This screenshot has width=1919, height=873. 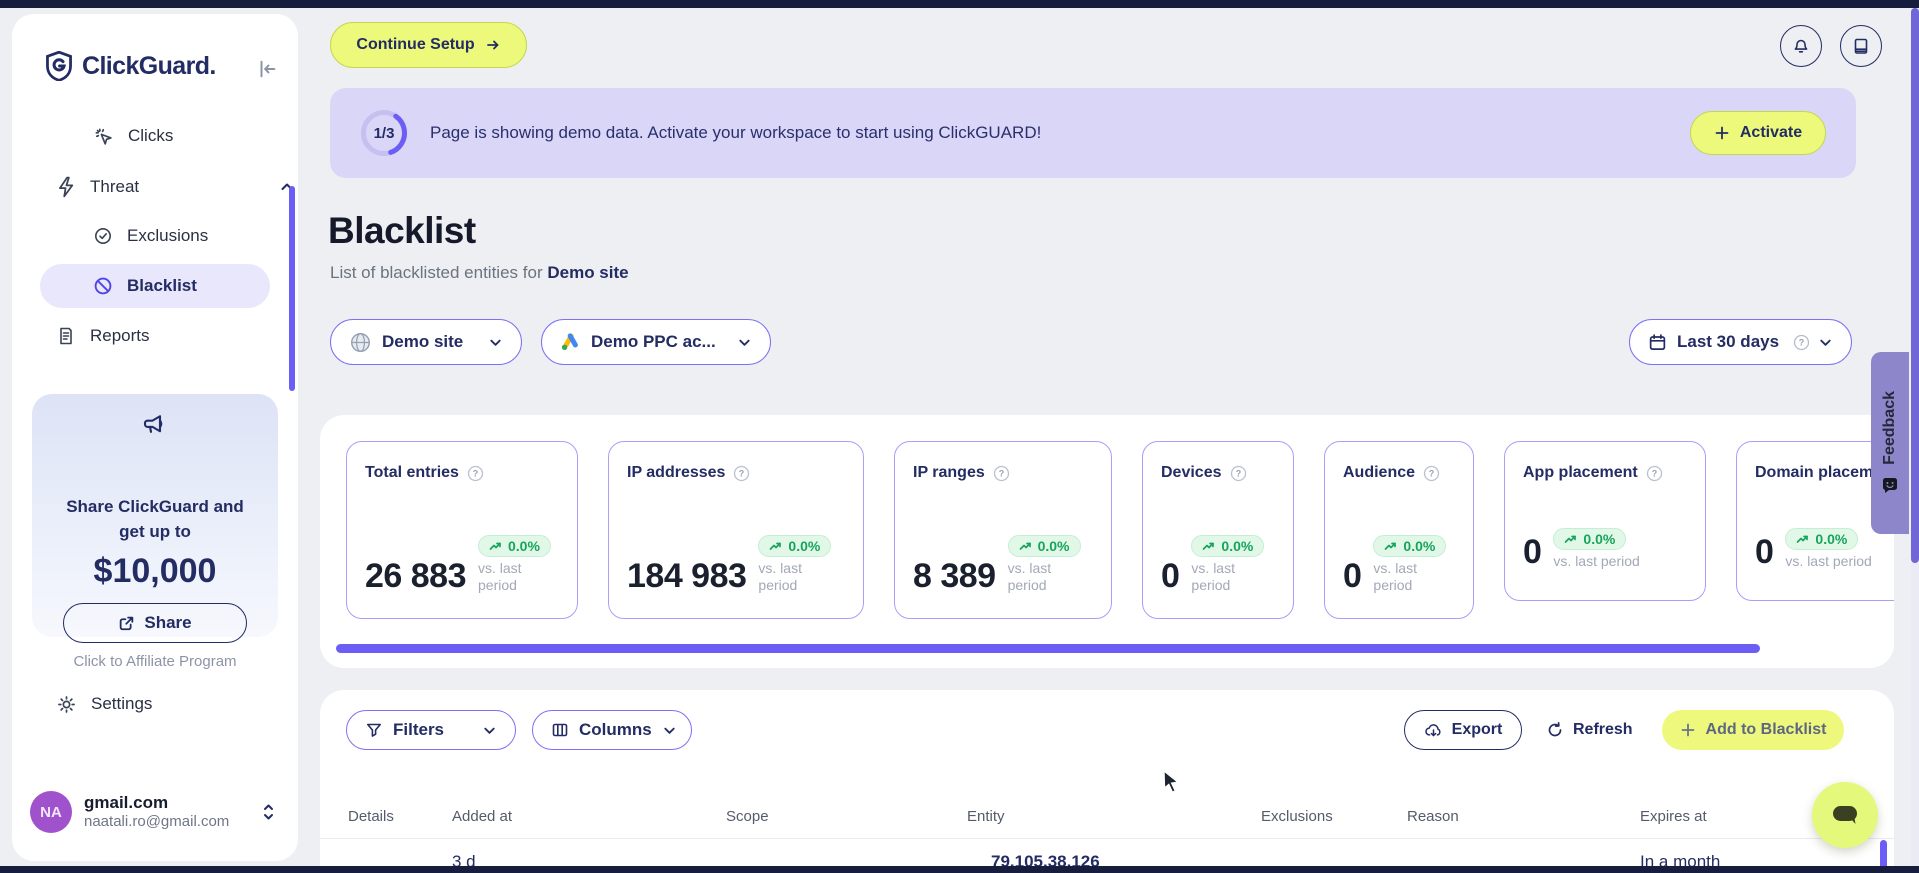 I want to click on column-header-exclusions: Exclusions, so click(x=1297, y=816).